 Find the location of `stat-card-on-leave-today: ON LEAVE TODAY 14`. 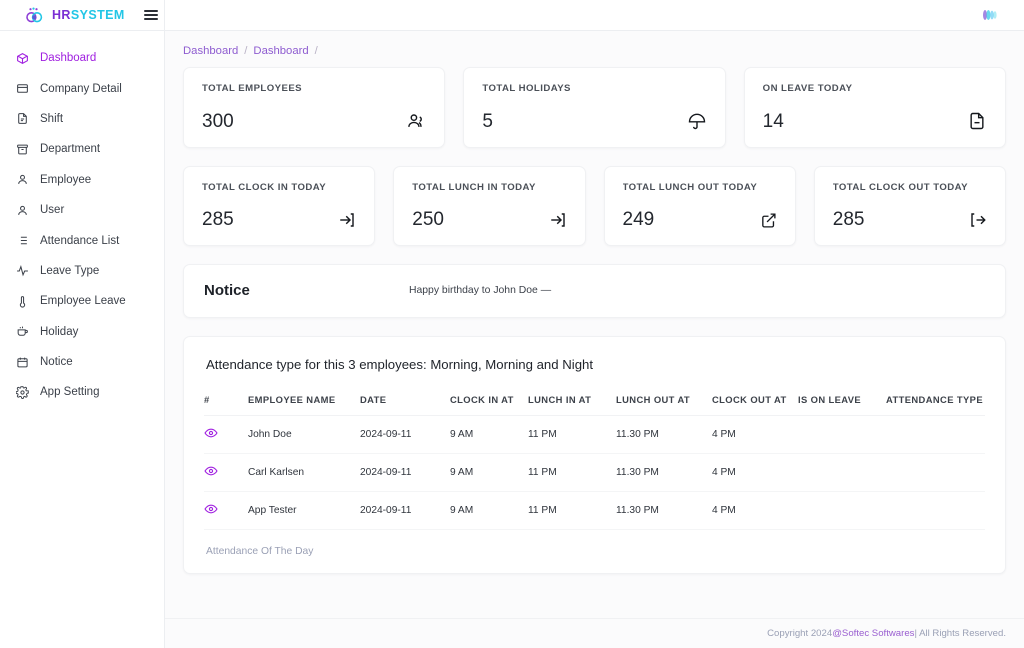

stat-card-on-leave-today: ON LEAVE TODAY 14 is located at coordinates (874, 107).